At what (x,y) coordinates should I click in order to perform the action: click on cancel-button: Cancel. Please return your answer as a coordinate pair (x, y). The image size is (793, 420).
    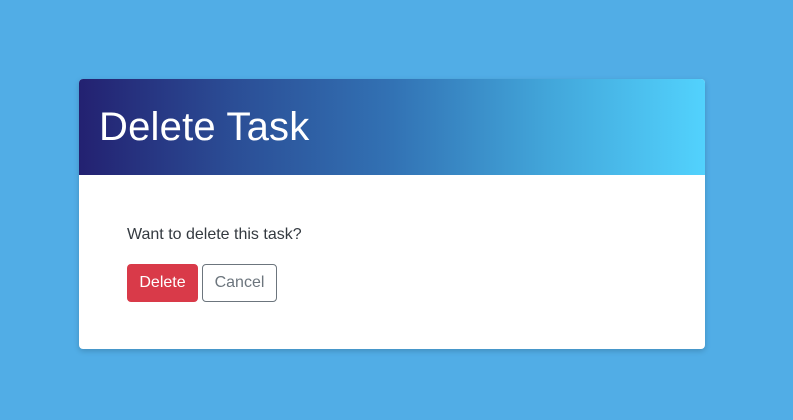
    Looking at the image, I should click on (239, 283).